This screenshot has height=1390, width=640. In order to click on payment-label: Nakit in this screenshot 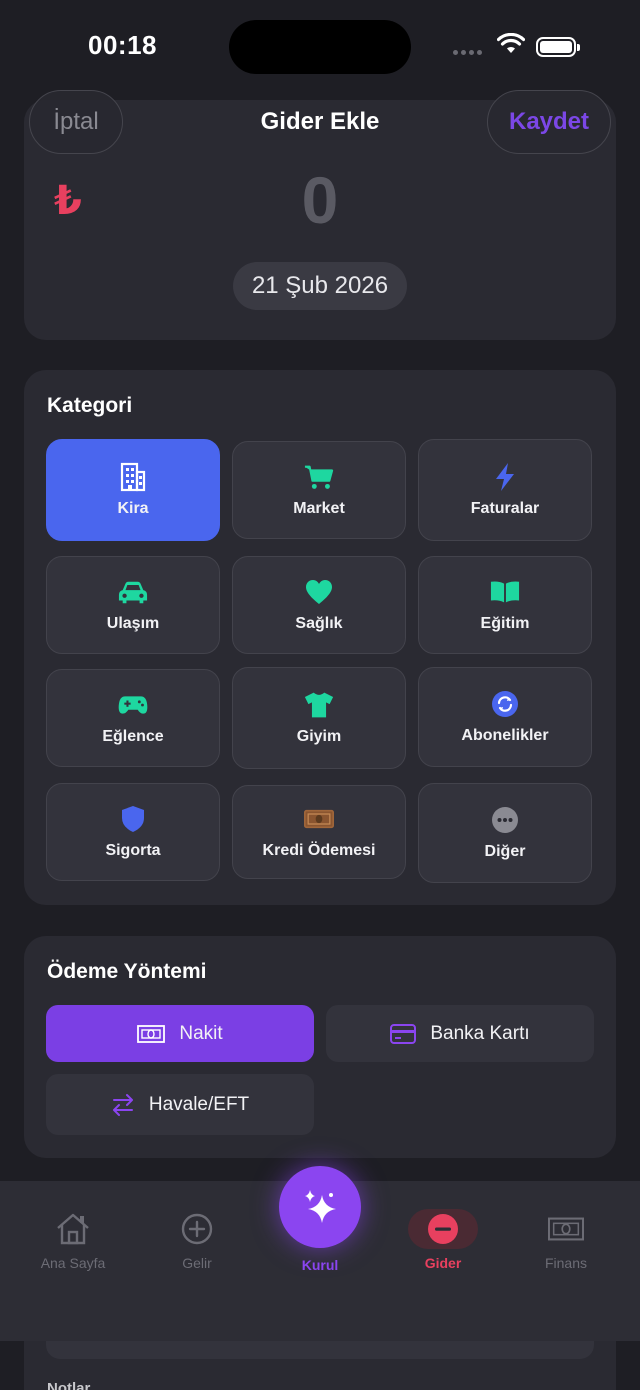, I will do `click(201, 1033)`.